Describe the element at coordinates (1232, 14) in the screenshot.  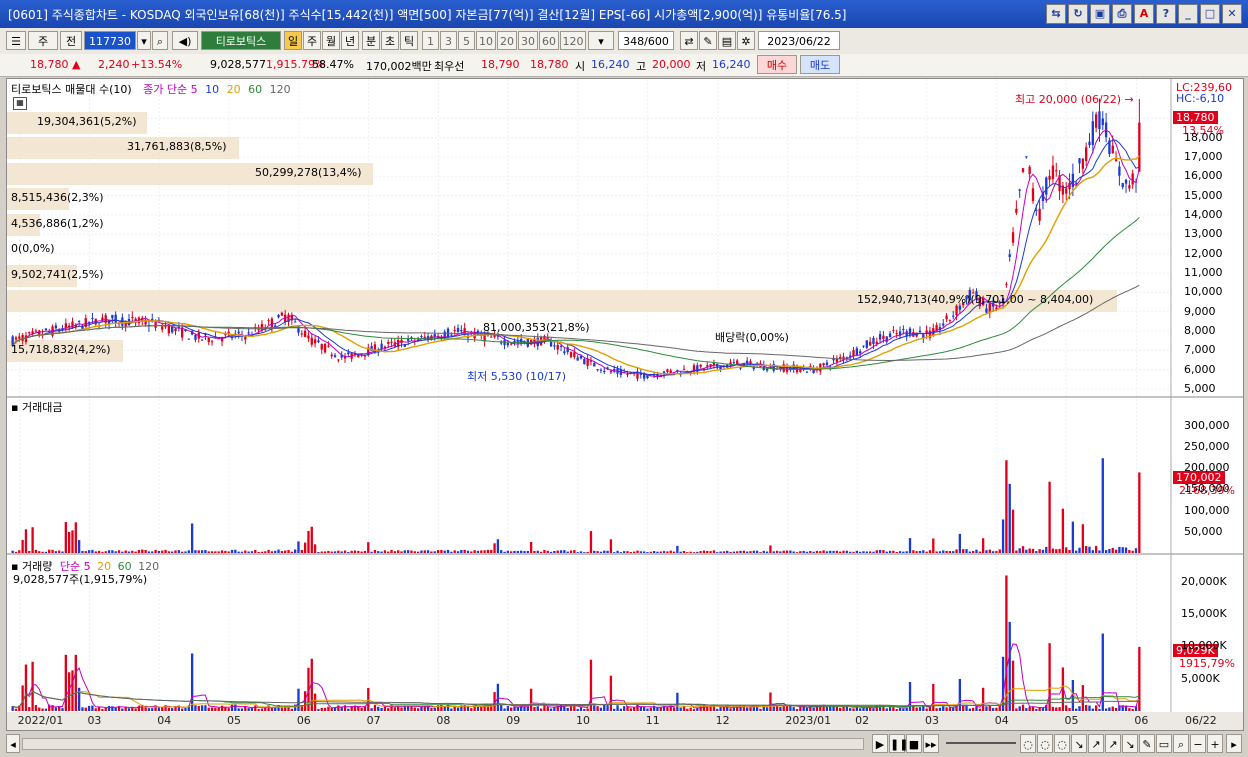
I see `close-button: ✕` at that location.